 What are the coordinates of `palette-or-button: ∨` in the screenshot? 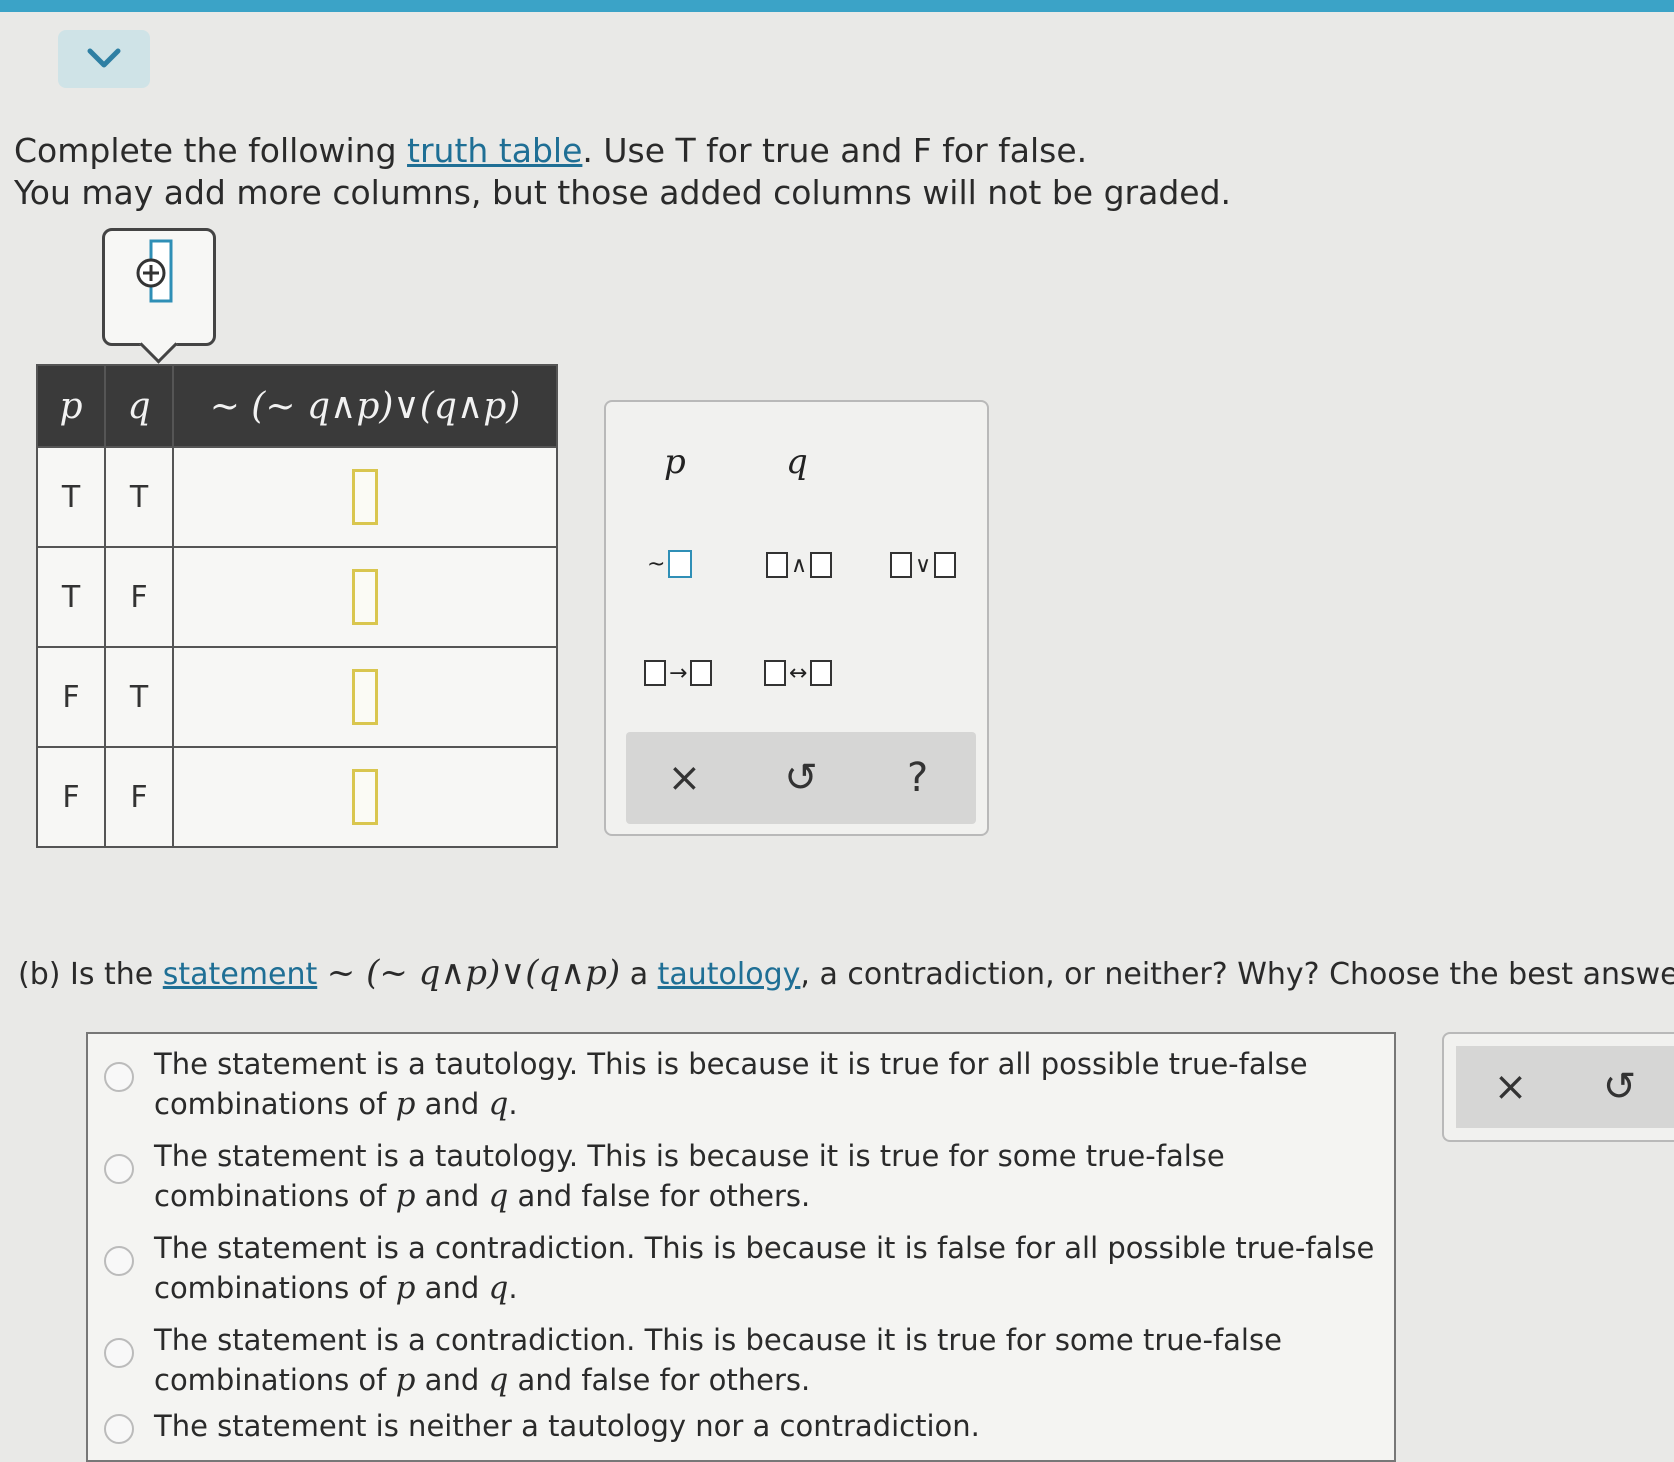 It's located at (923, 565).